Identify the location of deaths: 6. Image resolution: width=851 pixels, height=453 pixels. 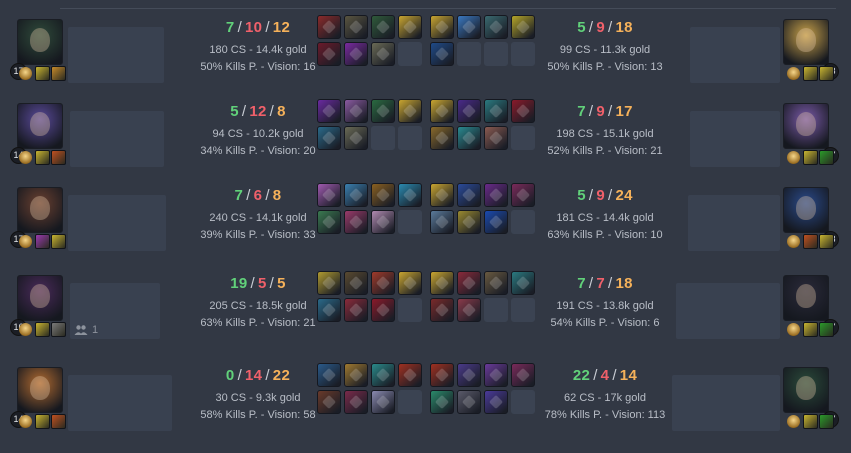
(258, 195).